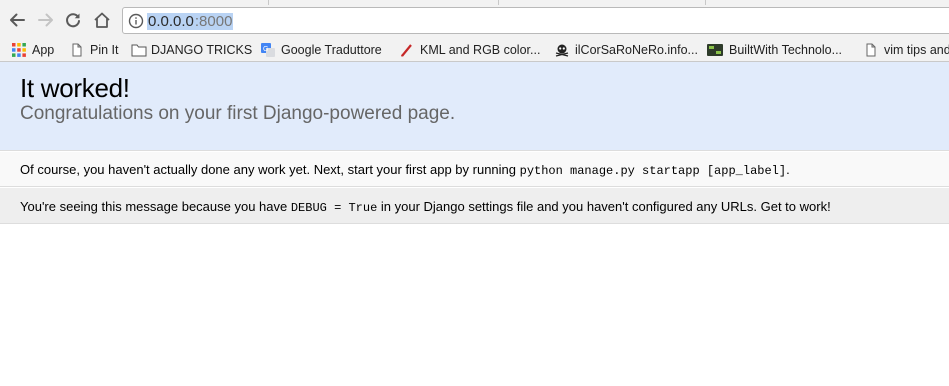 This screenshot has height=386, width=949. I want to click on url-port: :8000, so click(214, 21).